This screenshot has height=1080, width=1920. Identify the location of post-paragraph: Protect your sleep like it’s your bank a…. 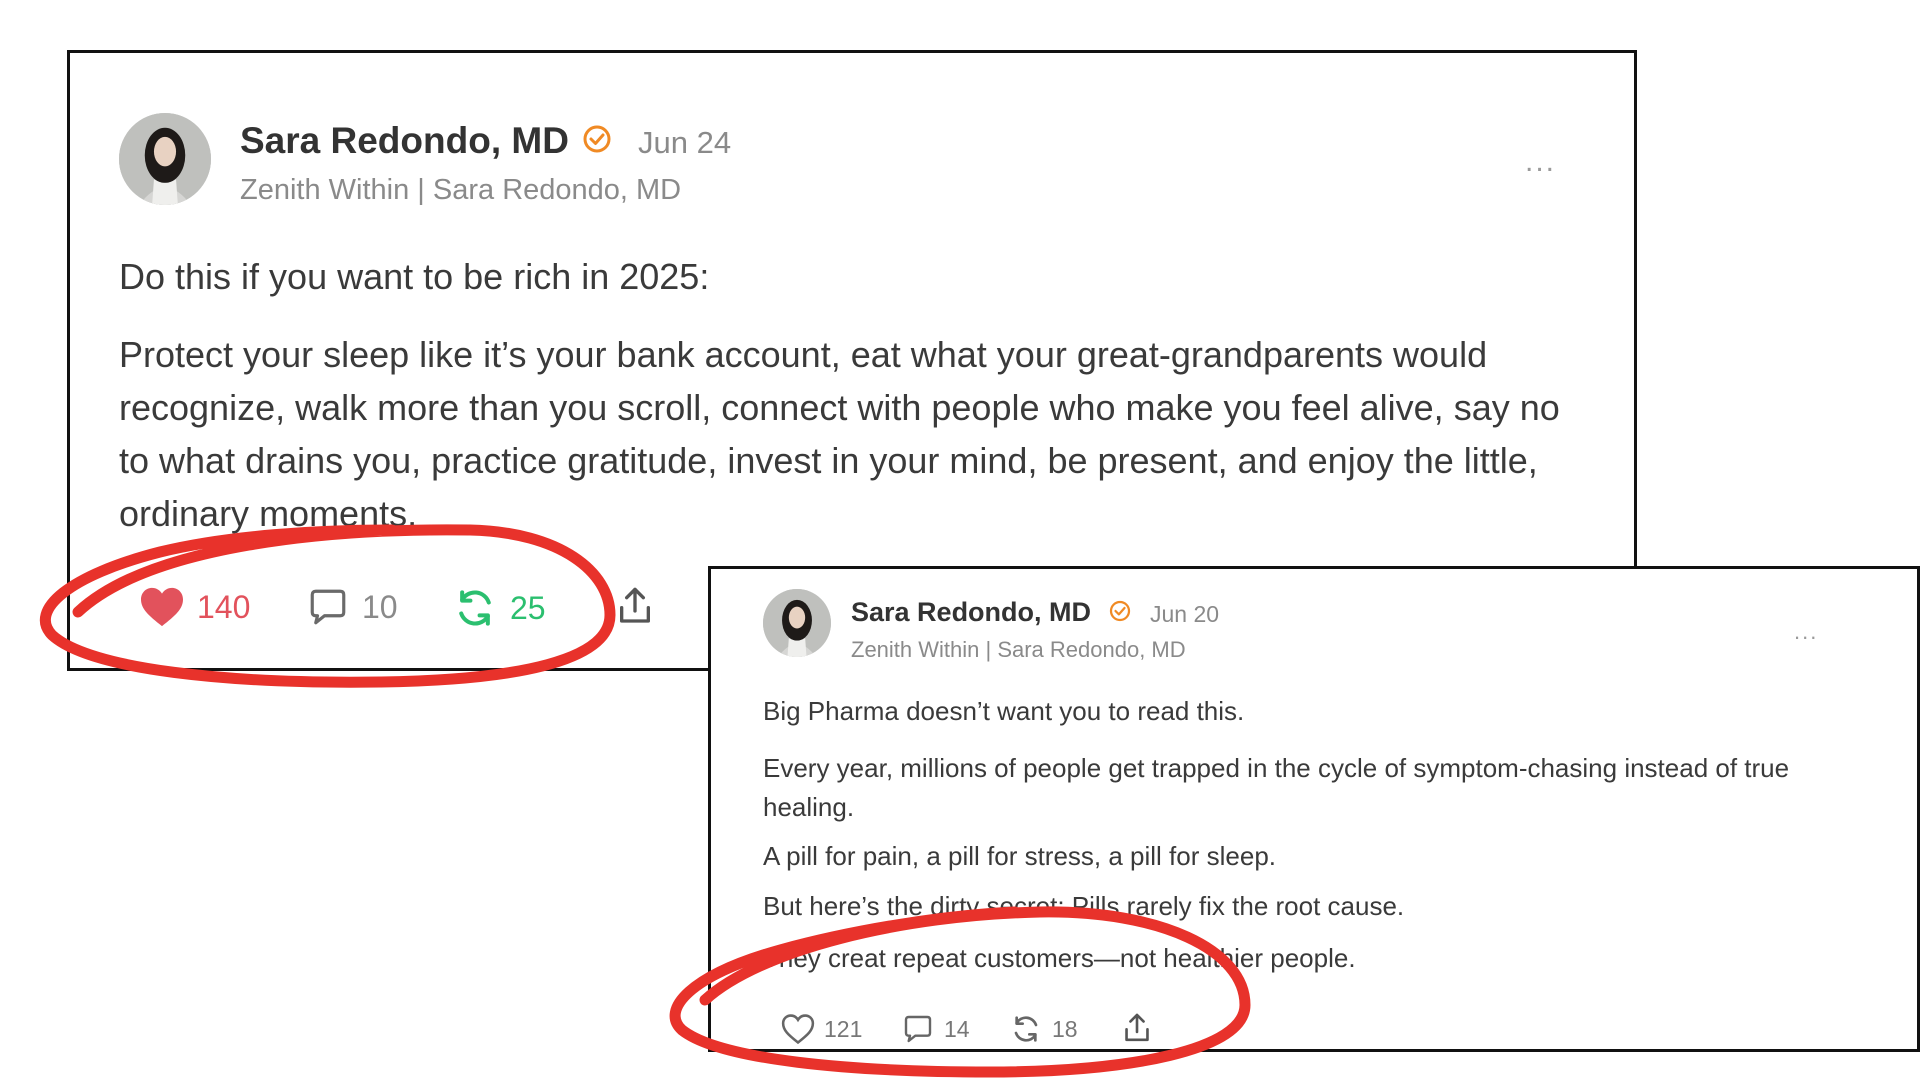
(839, 434).